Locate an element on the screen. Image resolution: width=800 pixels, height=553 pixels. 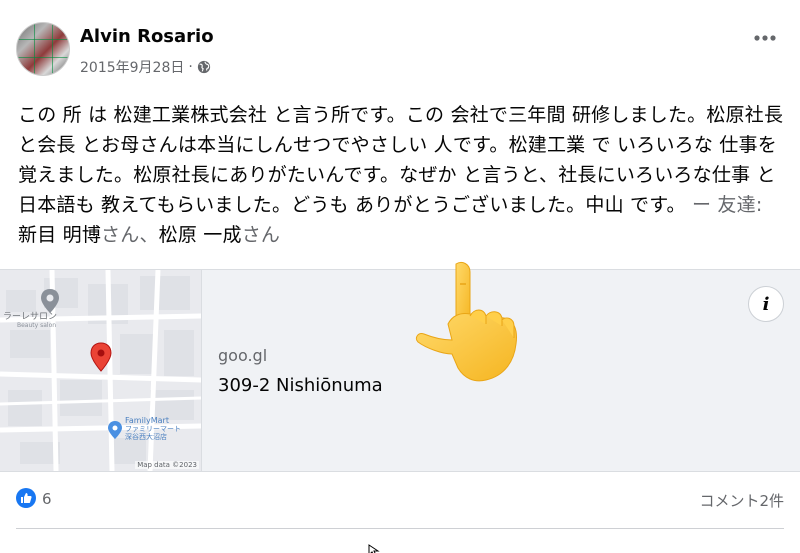
author-name: Alvin Rosario is located at coordinates (147, 36).